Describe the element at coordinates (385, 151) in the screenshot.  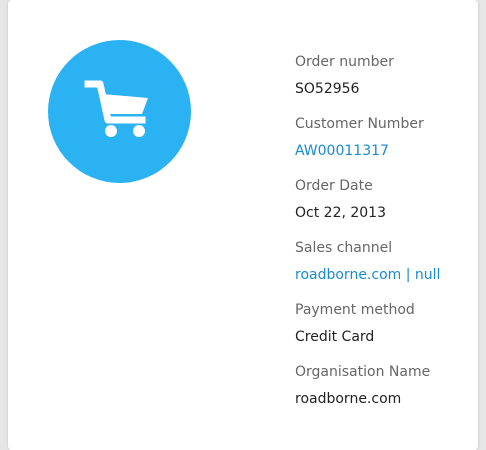
I see `customer-number-link: AW00011317` at that location.